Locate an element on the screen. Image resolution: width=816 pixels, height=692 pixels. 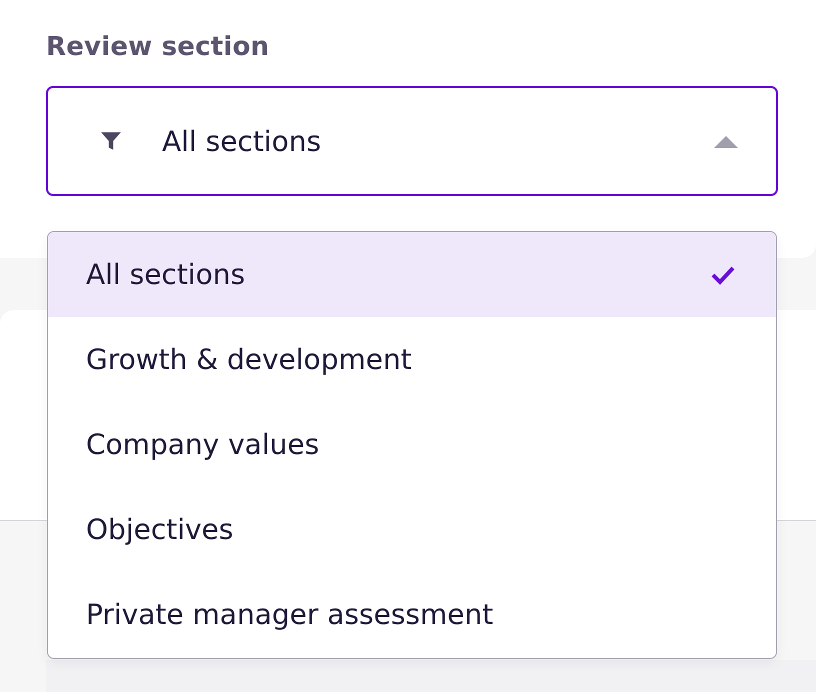
field-label: Review section is located at coordinates (158, 47).